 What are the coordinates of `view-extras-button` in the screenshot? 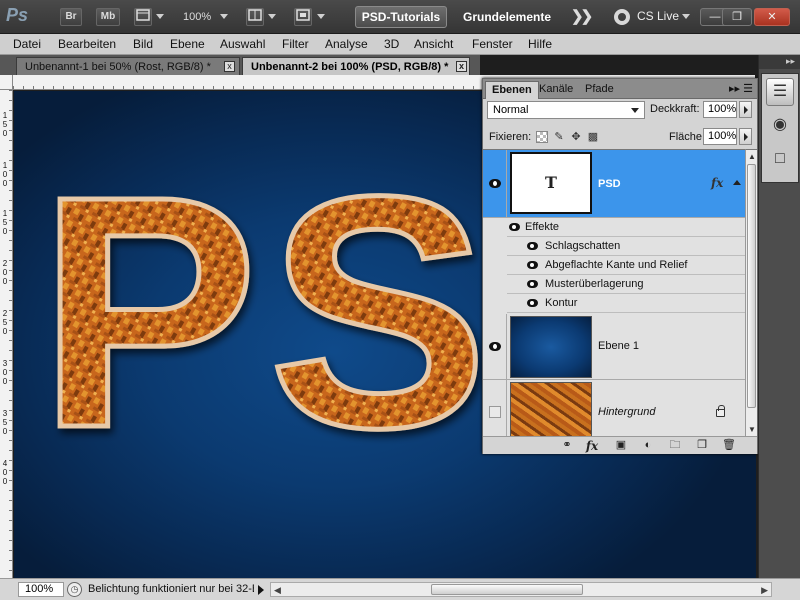 It's located at (143, 17).